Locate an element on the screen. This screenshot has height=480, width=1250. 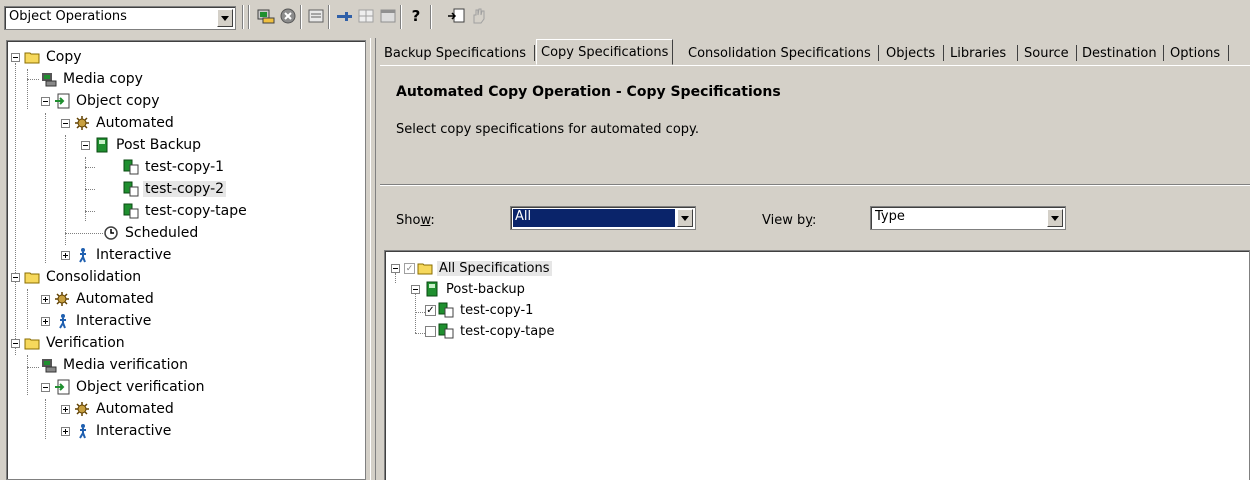
help-glyph: ? is located at coordinates (416, 16).